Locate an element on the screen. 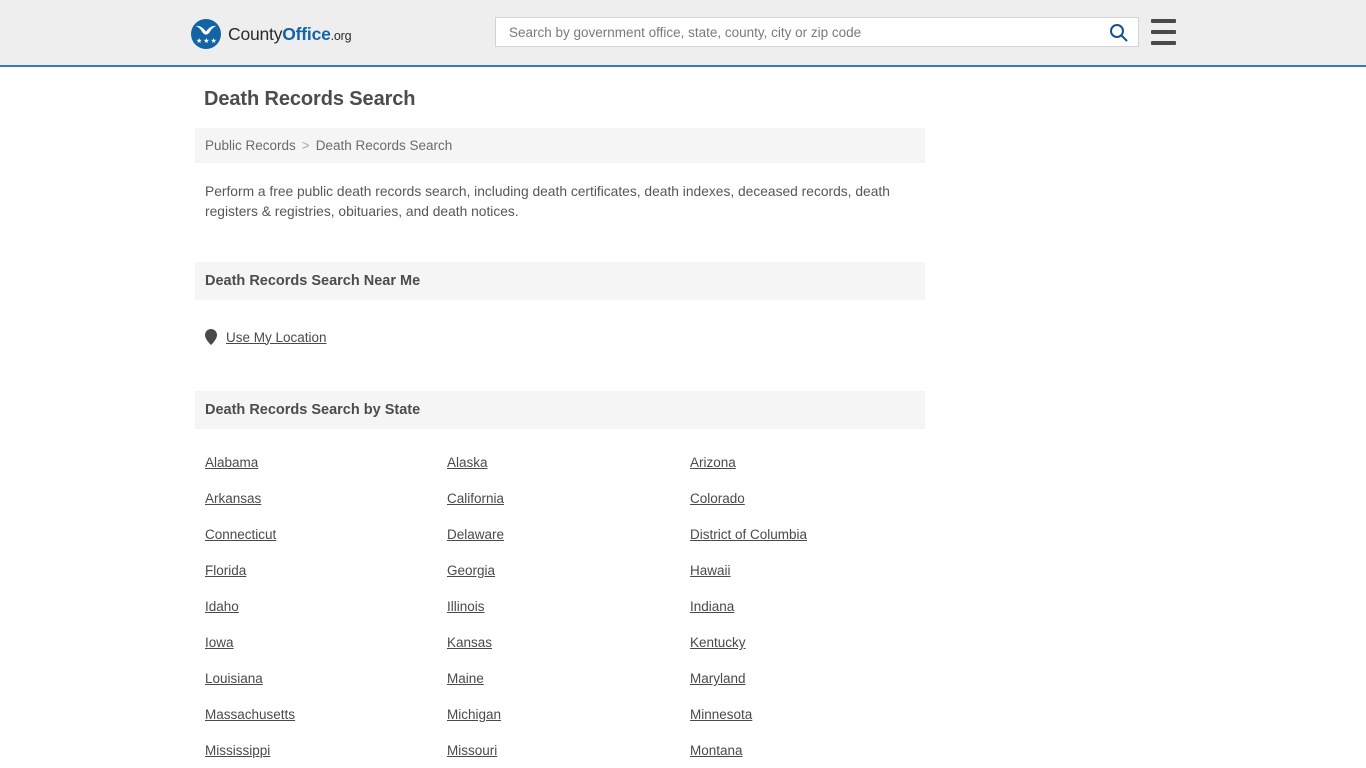 Image resolution: width=1366 pixels, height=768 pixels. site-logo: ★★★ CountyOffice.org is located at coordinates (271, 34).